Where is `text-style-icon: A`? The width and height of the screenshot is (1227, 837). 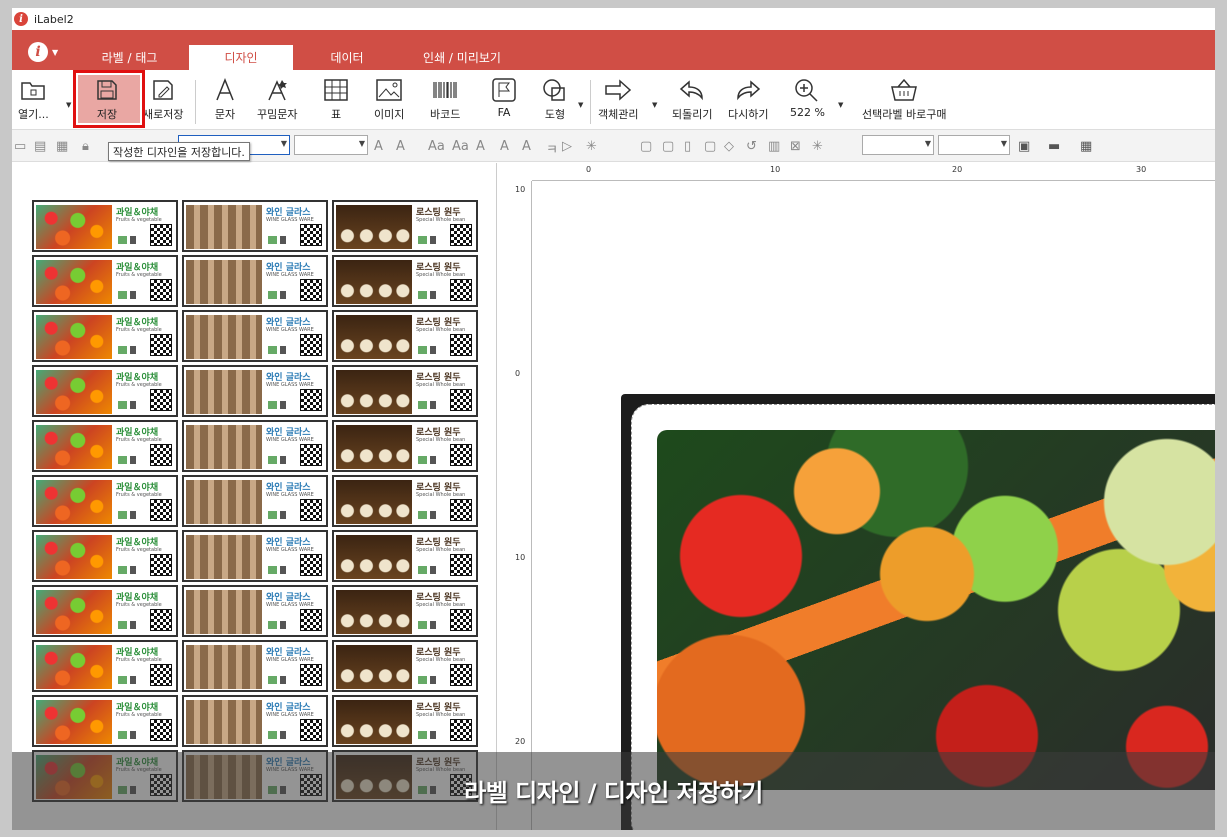 text-style-icon: A is located at coordinates (378, 146).